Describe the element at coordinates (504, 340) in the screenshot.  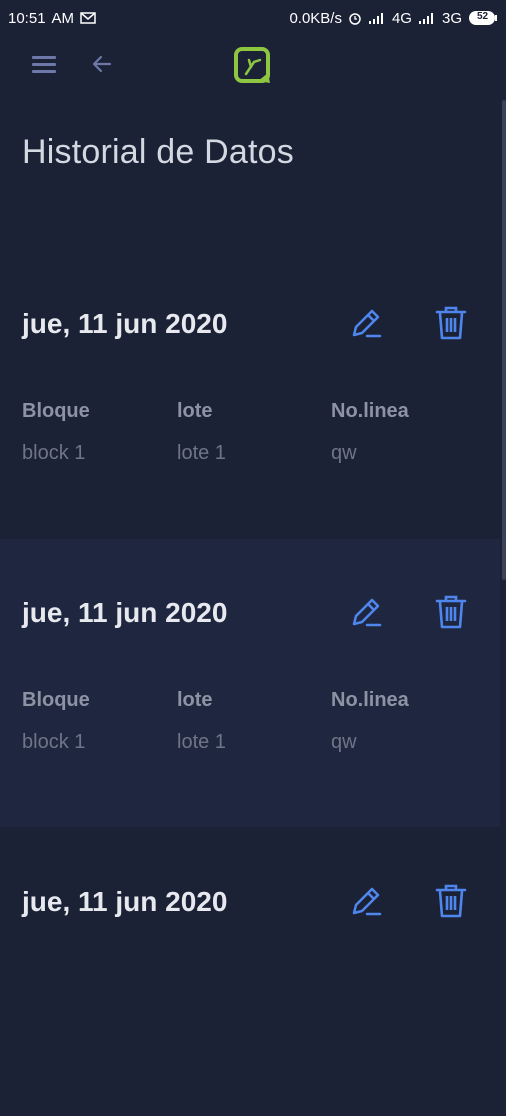
I see `scrollbar` at that location.